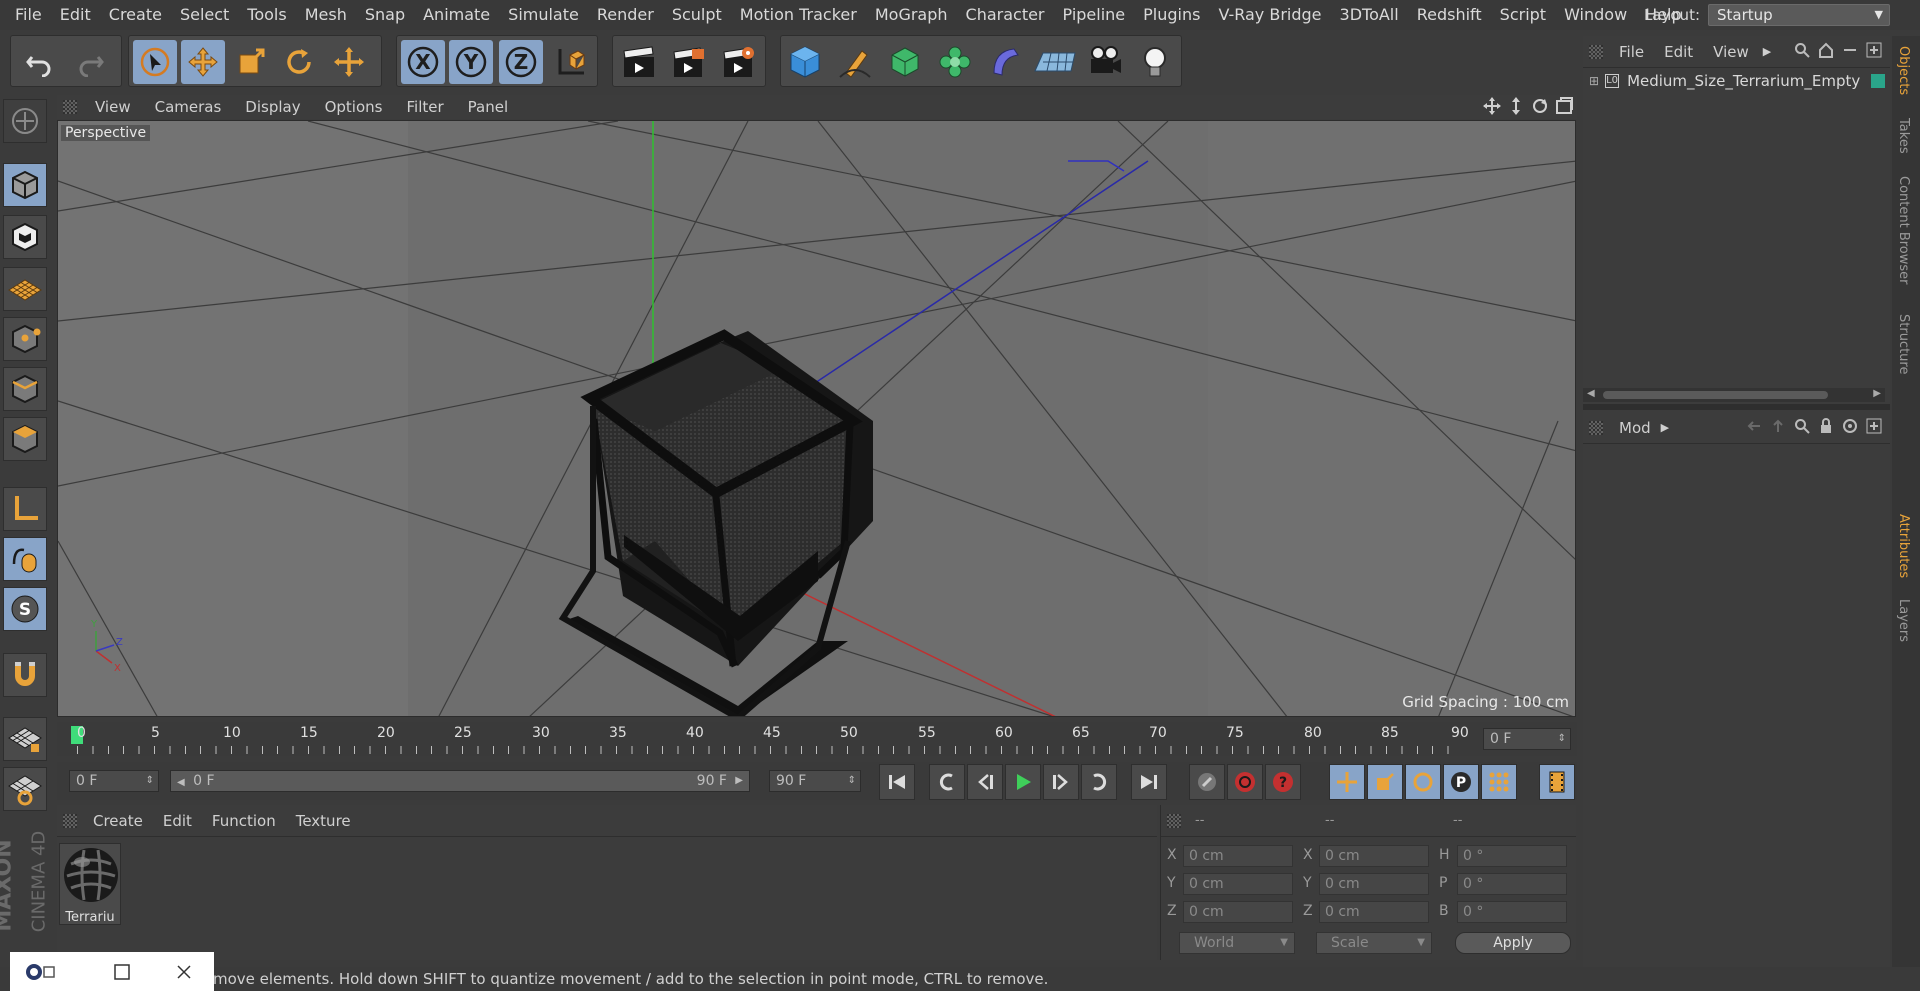  Describe the element at coordinates (1527, 739) in the screenshot. I see `current-frame-field: 0 F ⇕` at that location.